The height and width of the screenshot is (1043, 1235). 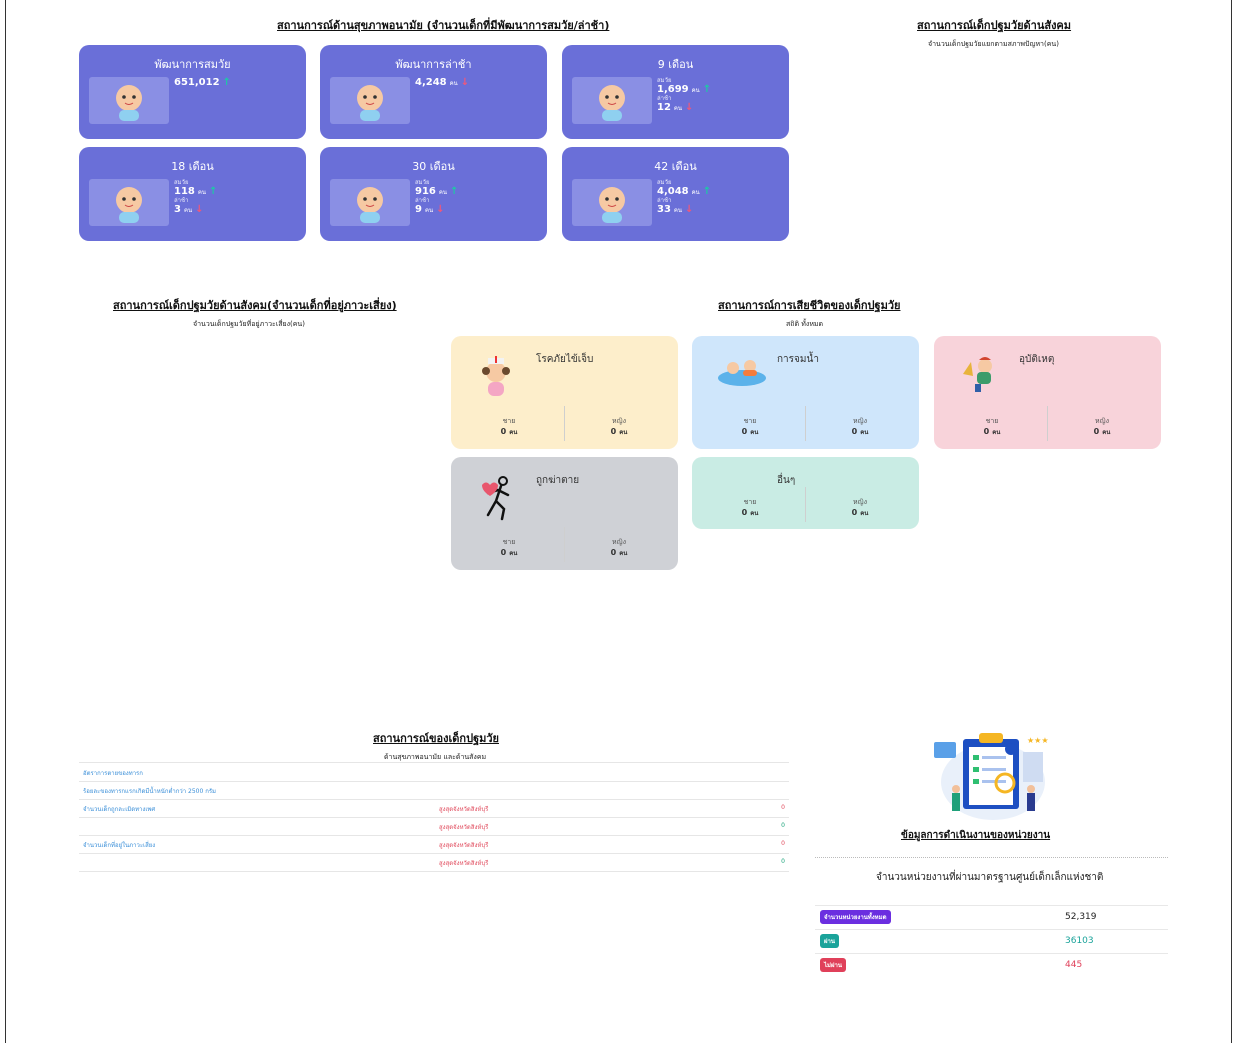 I want to click on agency-title: ข้อมูลการดำเนินงานของหน่วยงาน, so click(x=976, y=835).